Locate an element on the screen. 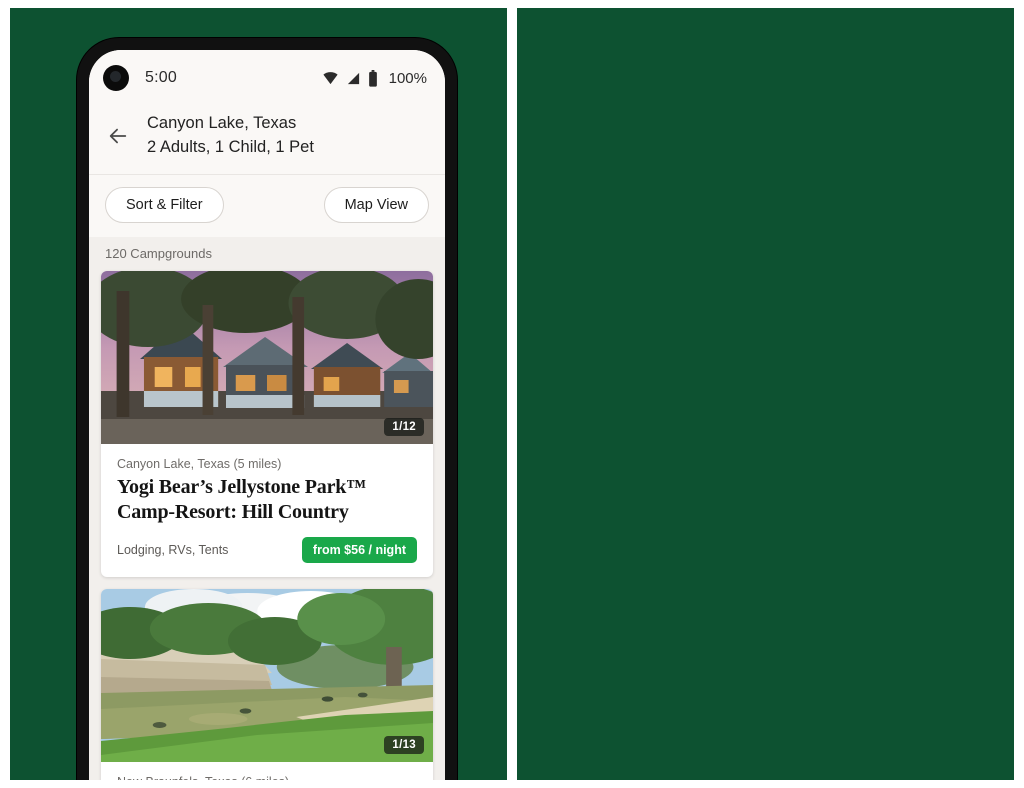 Image resolution: width=1024 pixels, height=788 pixels. river-canyon-photo is located at coordinates (267, 676).